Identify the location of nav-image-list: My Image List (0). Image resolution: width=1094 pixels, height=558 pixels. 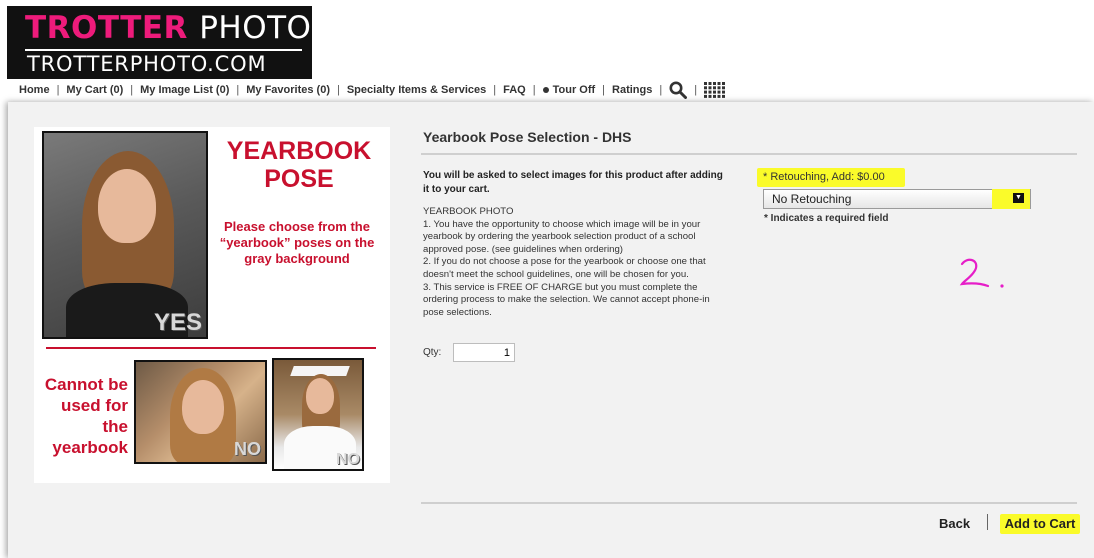
(184, 90).